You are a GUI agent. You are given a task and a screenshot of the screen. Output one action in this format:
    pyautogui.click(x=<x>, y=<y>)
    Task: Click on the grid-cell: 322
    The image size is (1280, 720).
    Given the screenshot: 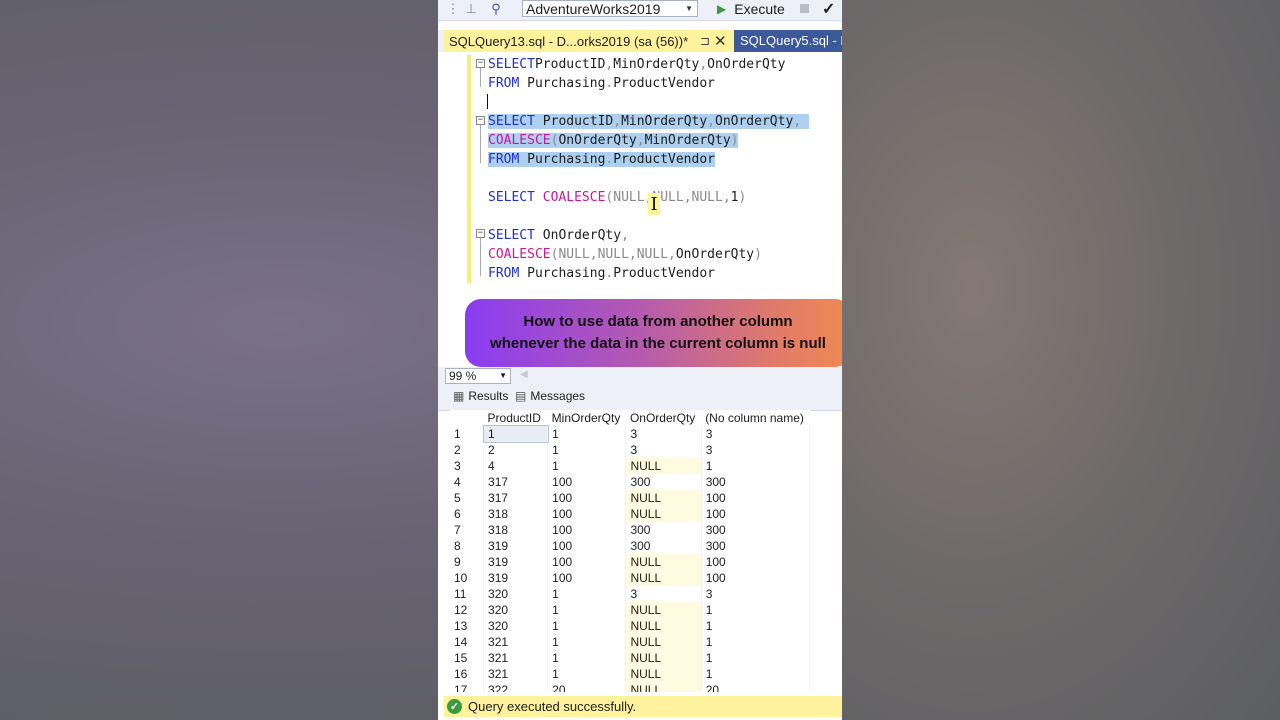 What is the action you would take?
    pyautogui.click(x=516, y=687)
    